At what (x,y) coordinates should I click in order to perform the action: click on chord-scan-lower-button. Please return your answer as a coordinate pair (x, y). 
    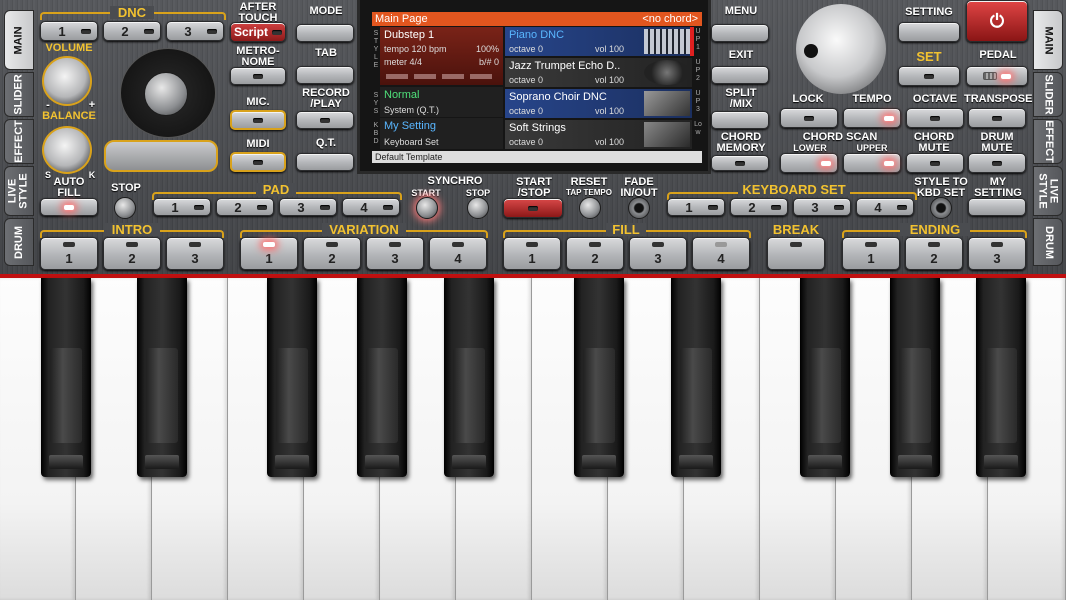
    Looking at the image, I should click on (809, 163).